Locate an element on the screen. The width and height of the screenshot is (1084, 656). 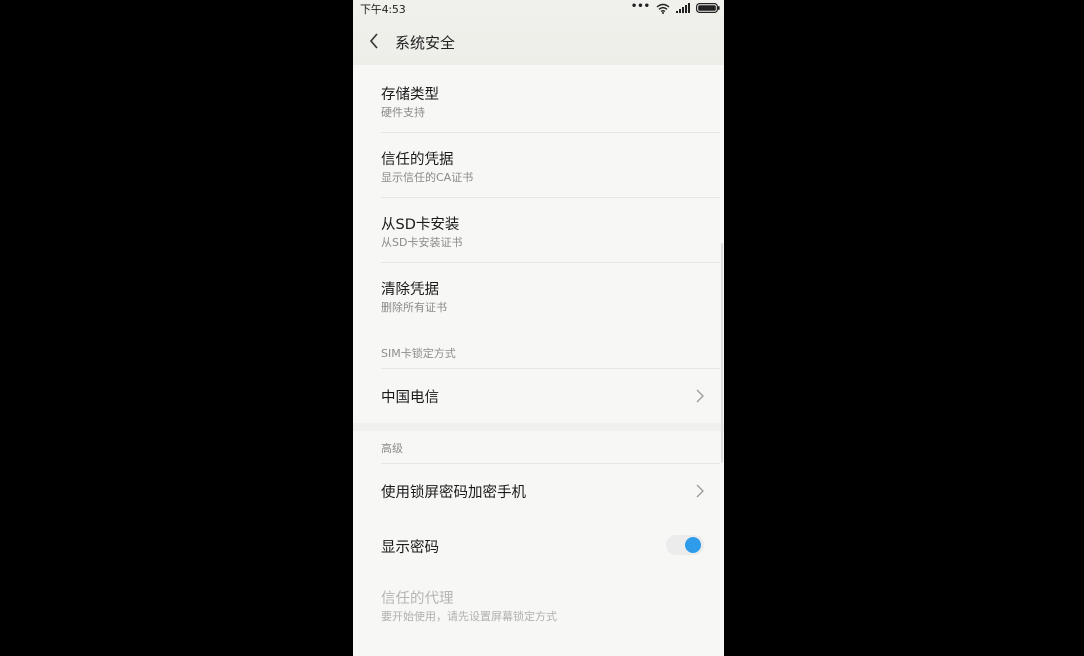
item-sim-carrier: 中国电信 is located at coordinates (538, 396).